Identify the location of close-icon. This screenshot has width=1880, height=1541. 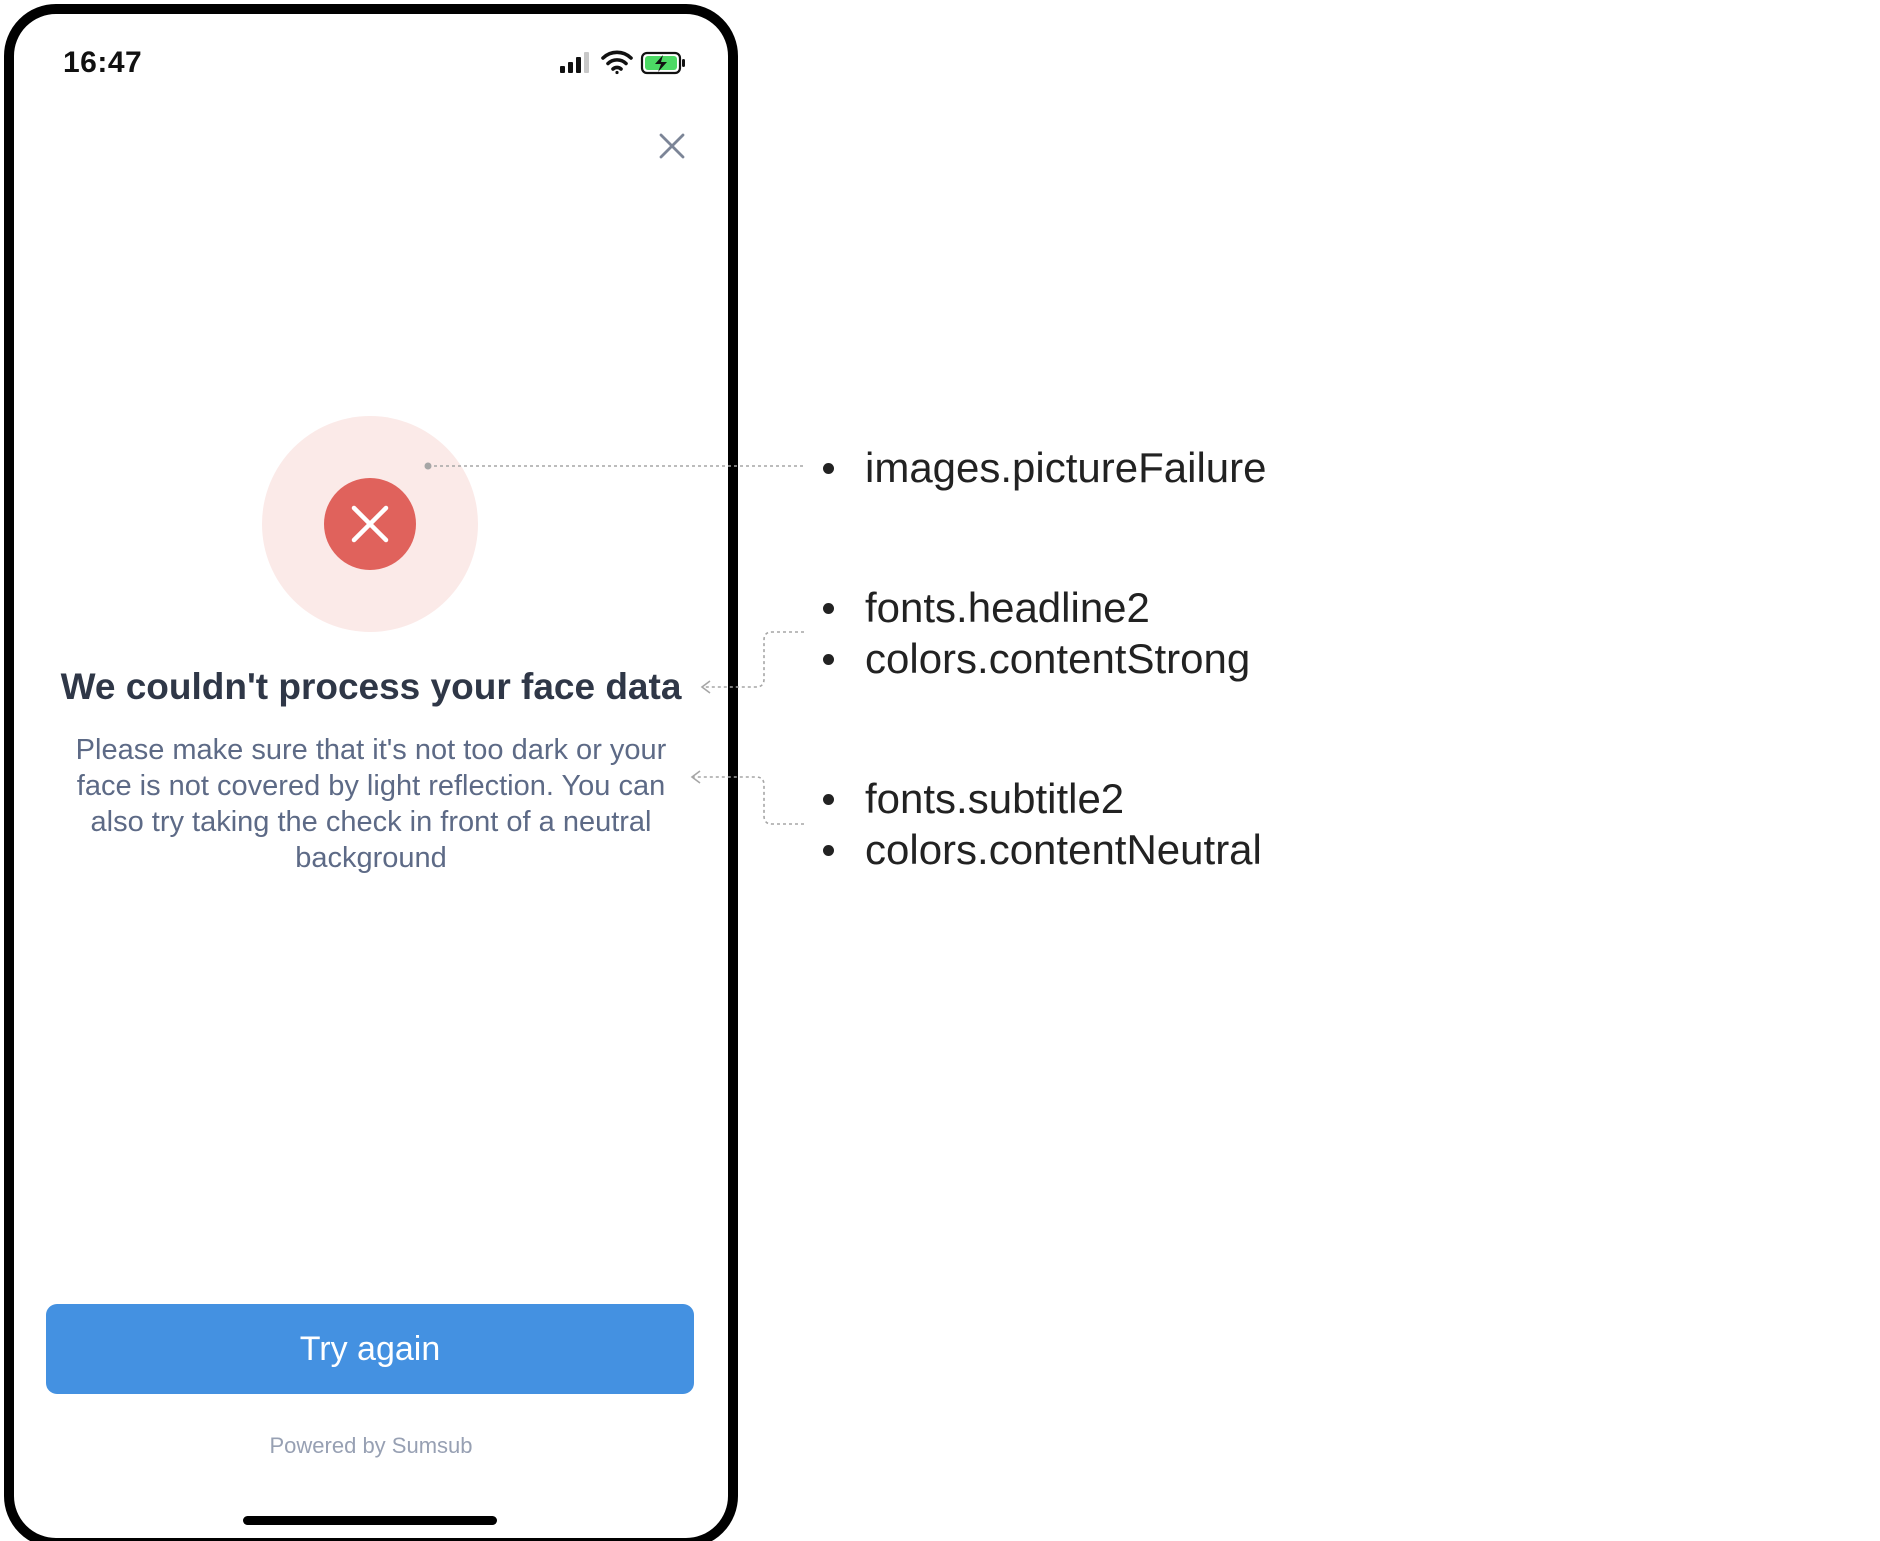
(672, 146).